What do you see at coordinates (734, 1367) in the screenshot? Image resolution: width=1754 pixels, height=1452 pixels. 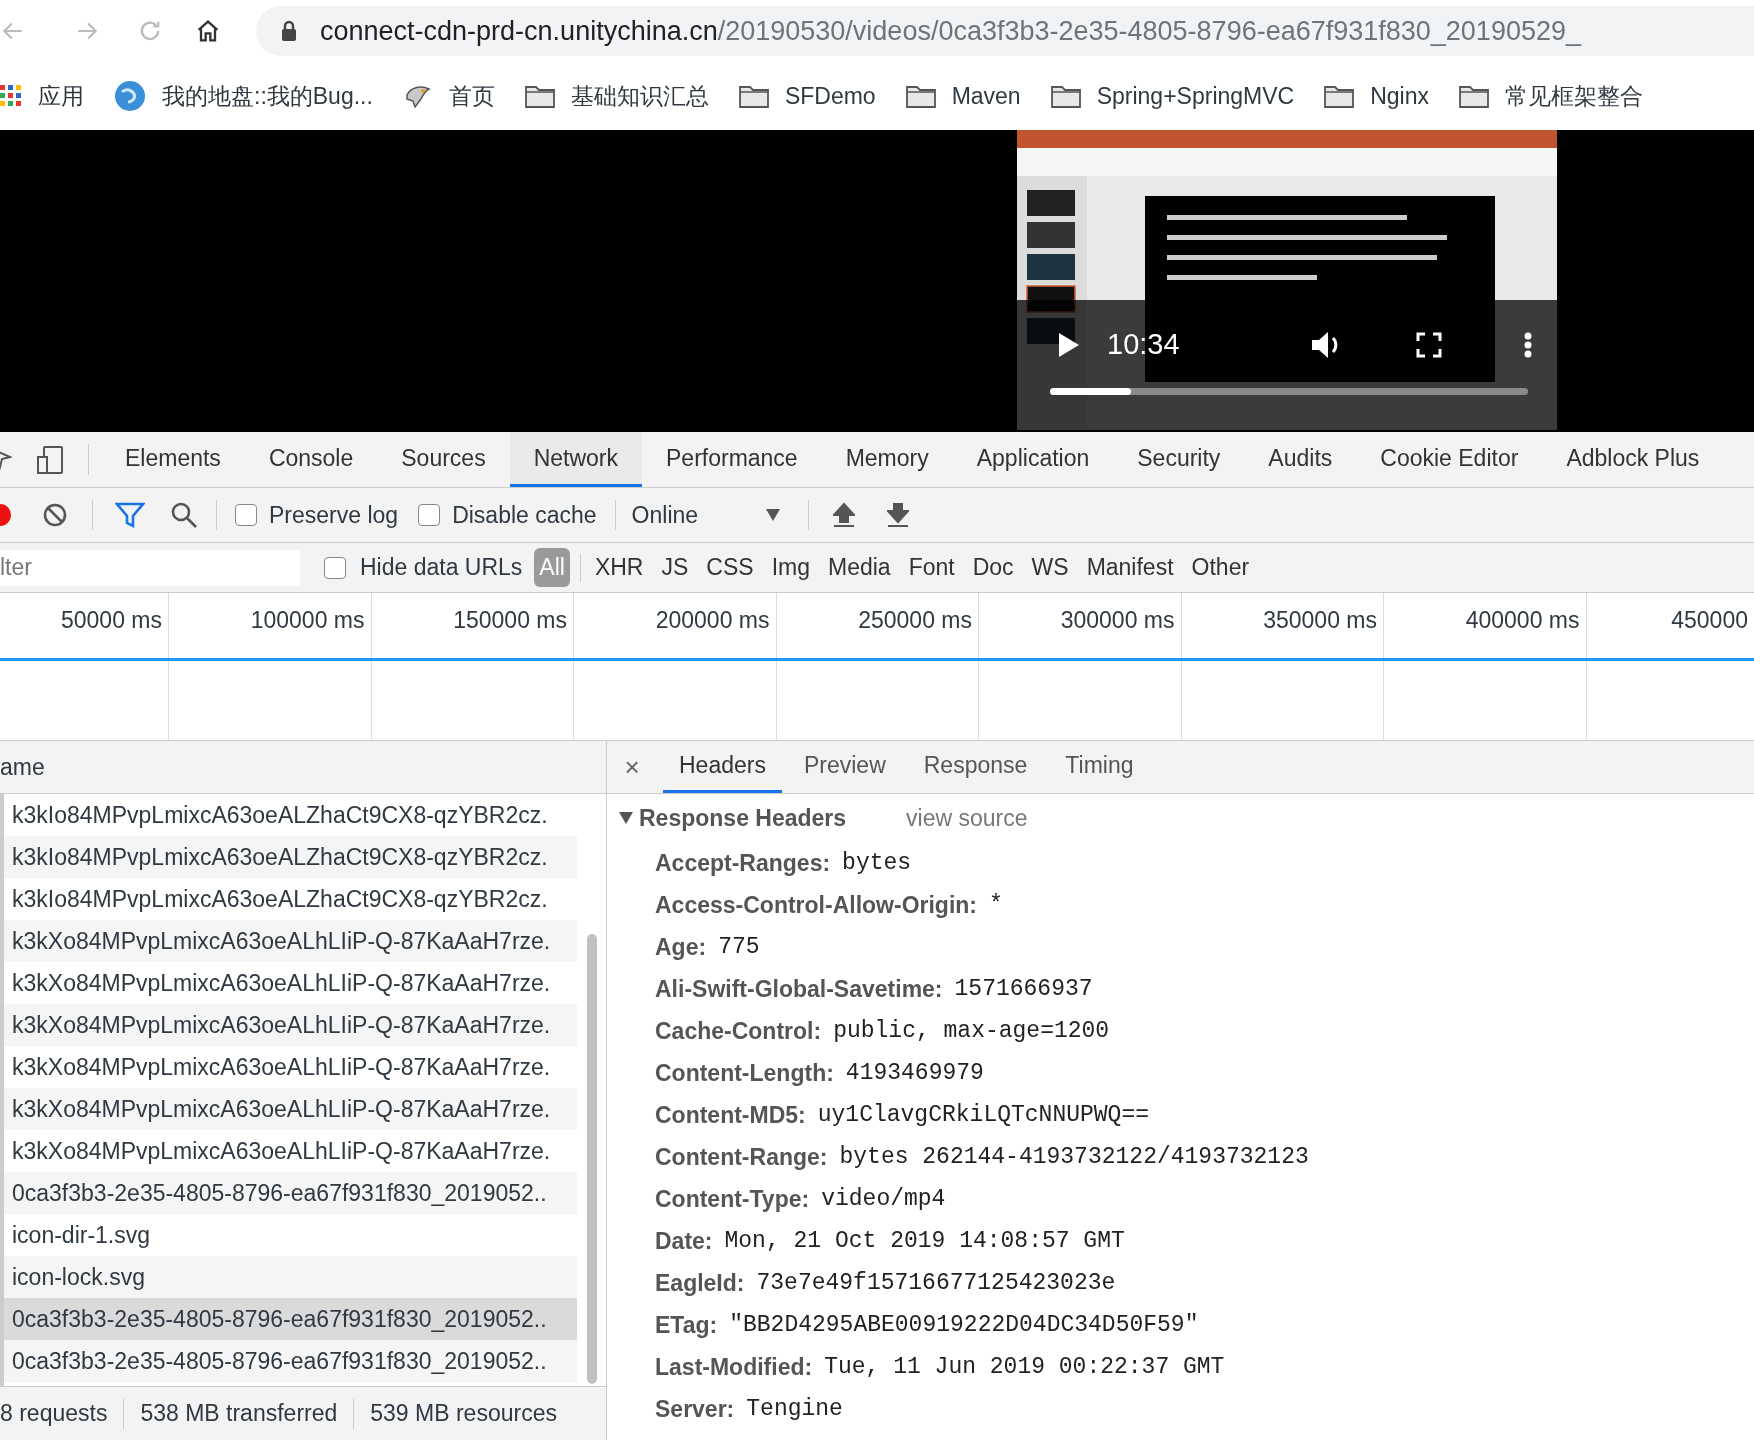 I see `header-name: Last-Modified:` at bounding box center [734, 1367].